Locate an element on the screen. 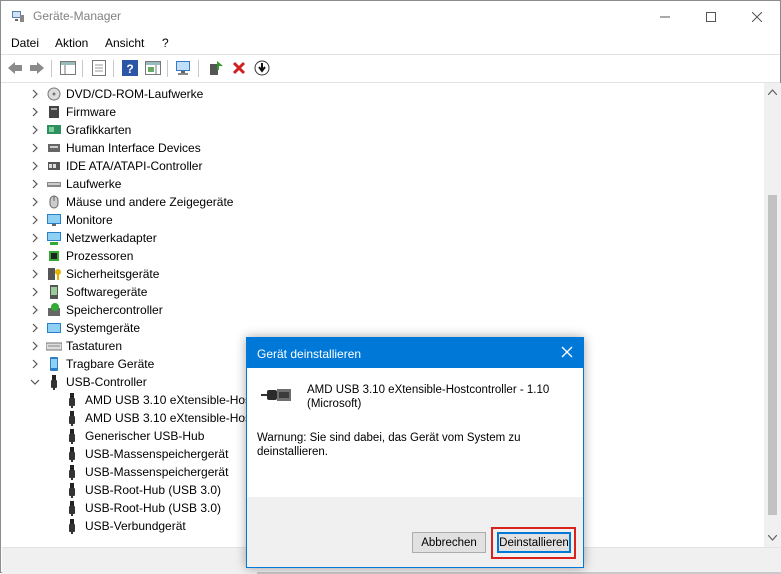  tree-item-label: Laufwerke is located at coordinates (94, 184).